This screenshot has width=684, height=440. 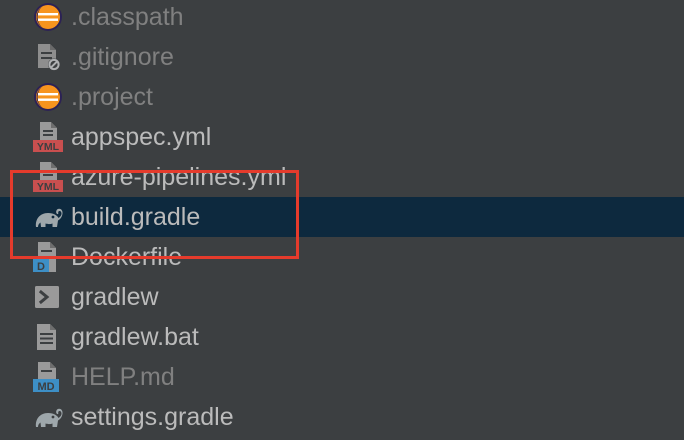 What do you see at coordinates (112, 97) in the screenshot?
I see `tree-item-label: .project` at bounding box center [112, 97].